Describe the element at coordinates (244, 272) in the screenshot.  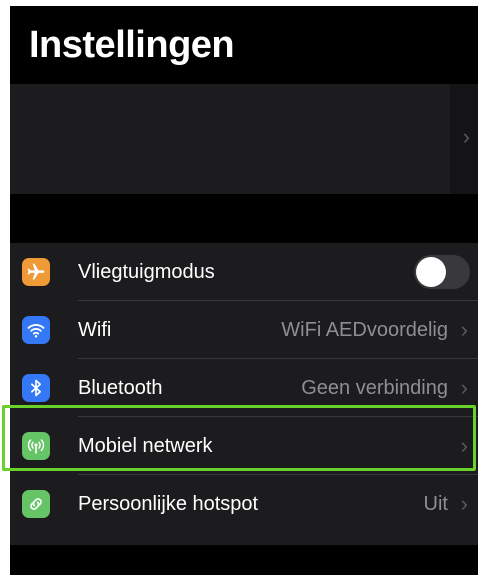
I see `settings-row-vliegtuigmodus: Vliegtuigmodus` at that location.